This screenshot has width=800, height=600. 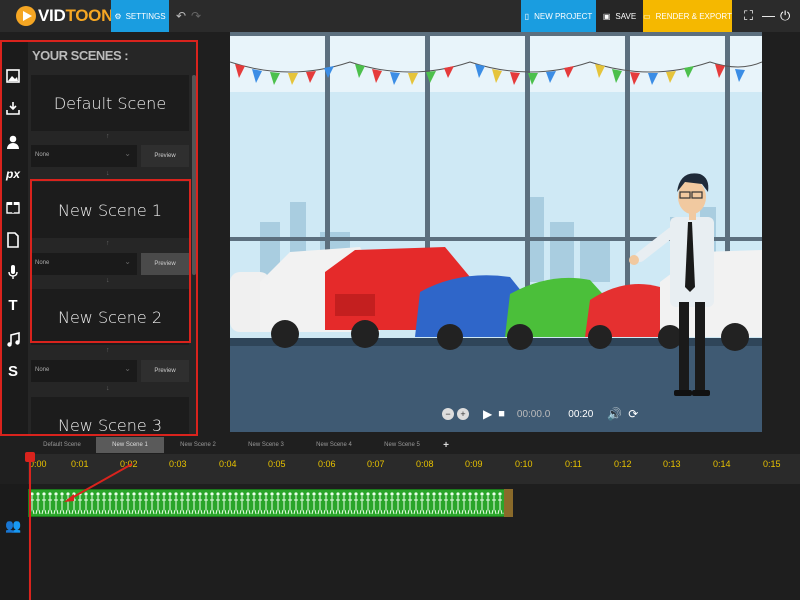 What do you see at coordinates (98, 482) in the screenshot?
I see `annotation-arrow` at bounding box center [98, 482].